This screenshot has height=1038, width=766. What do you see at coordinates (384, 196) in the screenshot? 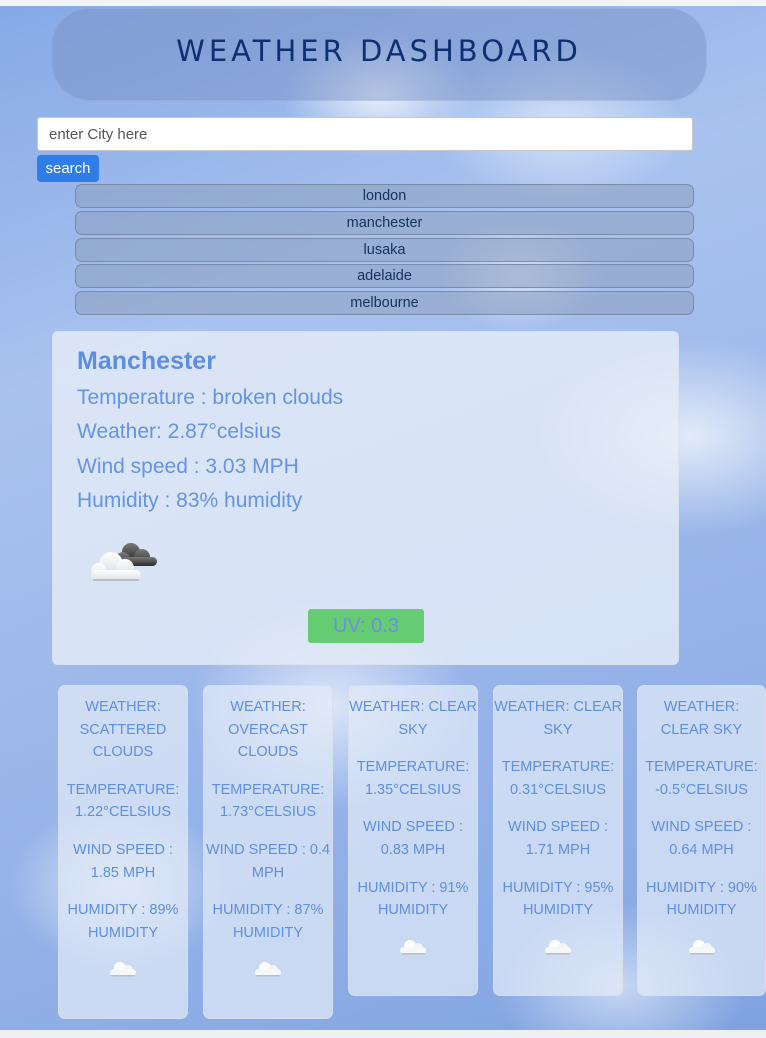
I see `history-item-london: london` at bounding box center [384, 196].